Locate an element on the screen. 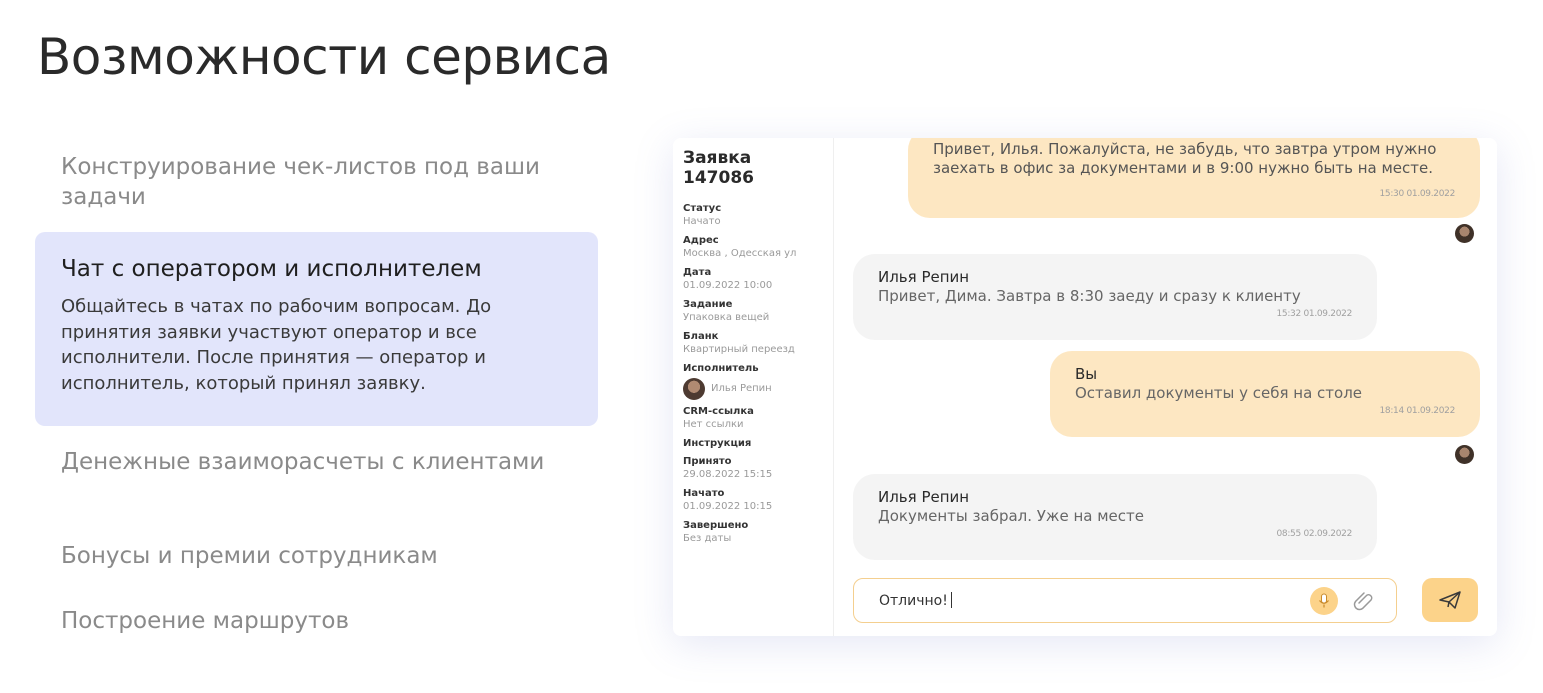  field-accepted: Принято 29.08.2022 15:15 is located at coordinates (753, 468).